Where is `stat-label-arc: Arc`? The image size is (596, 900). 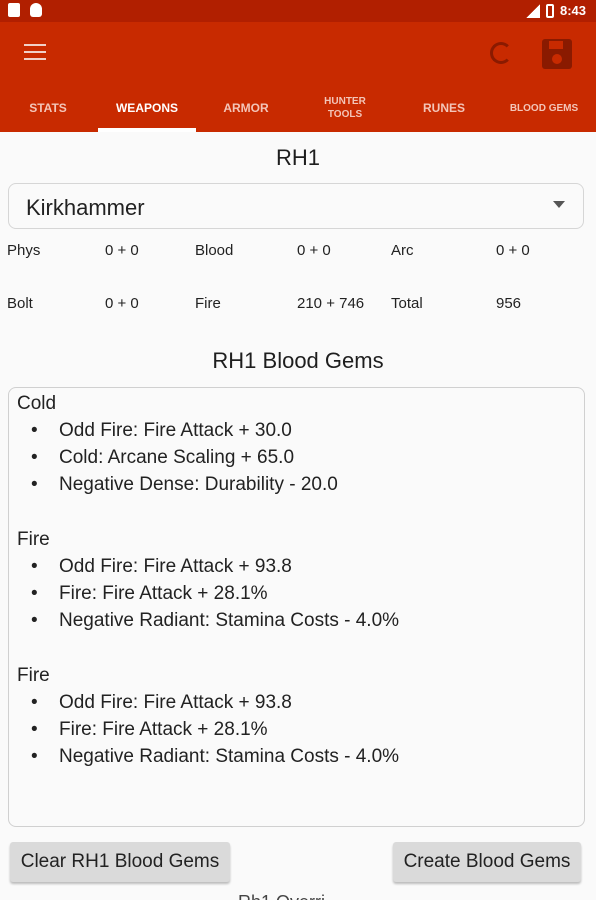
stat-label-arc: Arc is located at coordinates (402, 250).